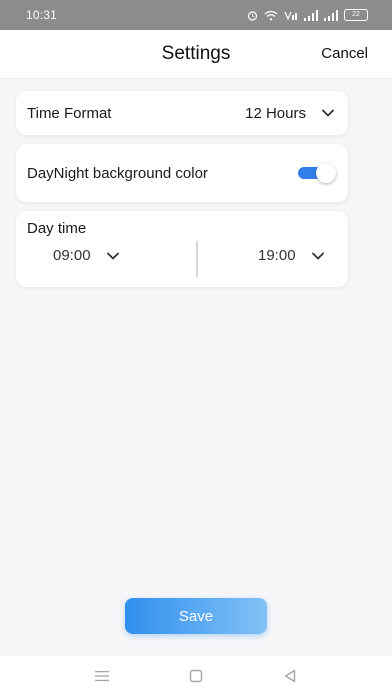  What do you see at coordinates (42, 15) in the screenshot?
I see `status-time: 10:31` at bounding box center [42, 15].